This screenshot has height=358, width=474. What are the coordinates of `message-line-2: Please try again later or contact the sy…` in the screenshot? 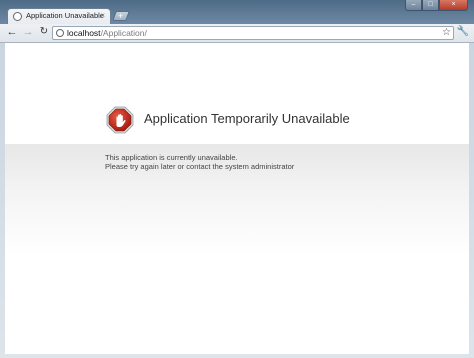 It's located at (200, 166).